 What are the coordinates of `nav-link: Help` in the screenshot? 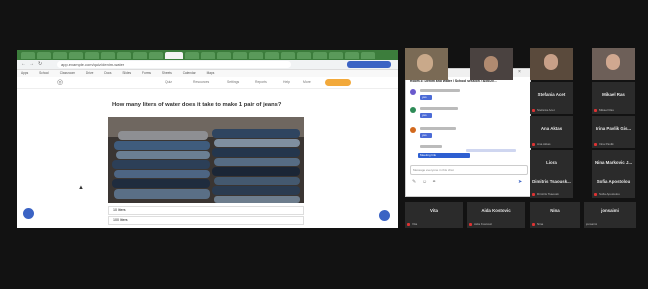 It's located at (286, 82).